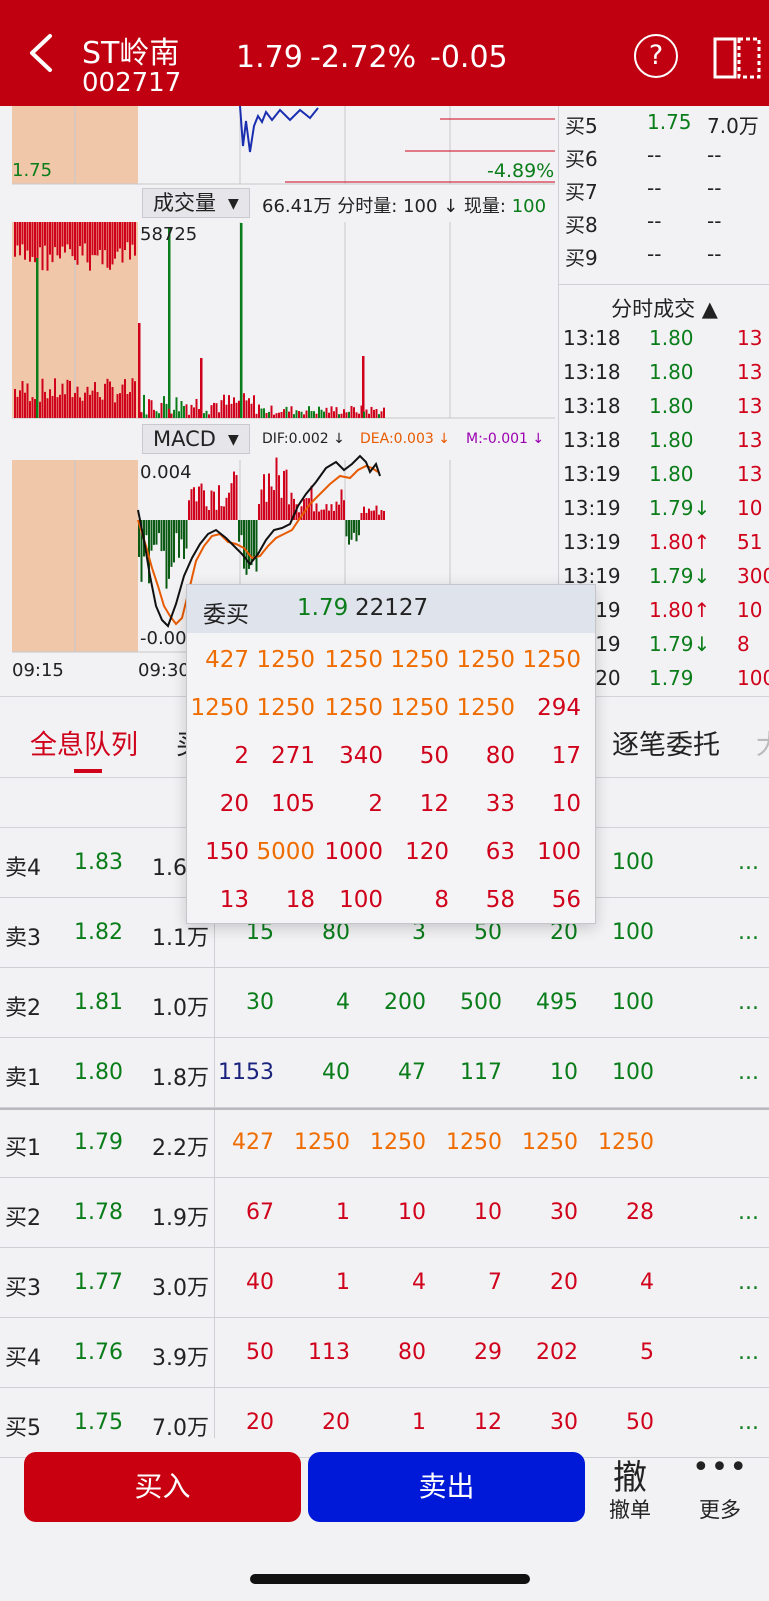 The width and height of the screenshot is (769, 1601). I want to click on orderbook-label: 买7, so click(581, 192).